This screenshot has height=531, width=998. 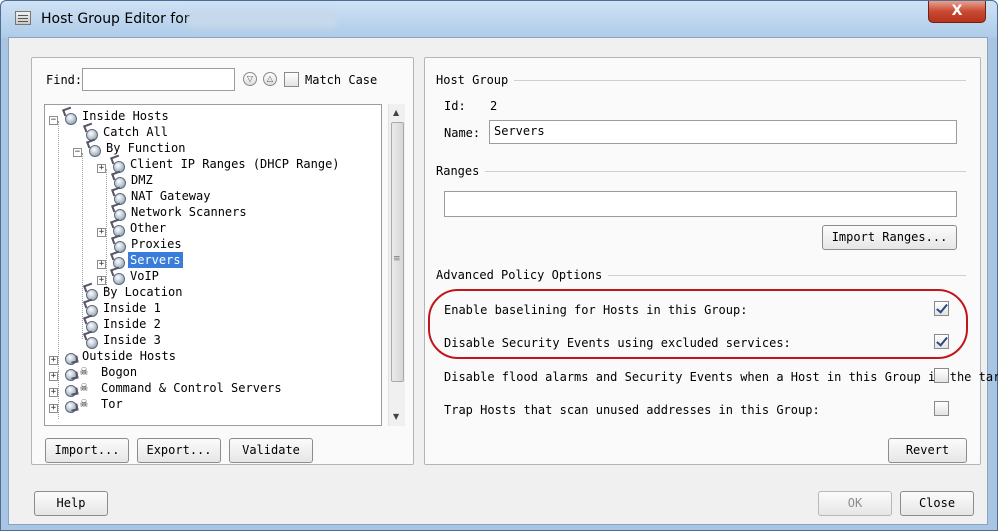 I want to click on find-input, so click(x=158, y=79).